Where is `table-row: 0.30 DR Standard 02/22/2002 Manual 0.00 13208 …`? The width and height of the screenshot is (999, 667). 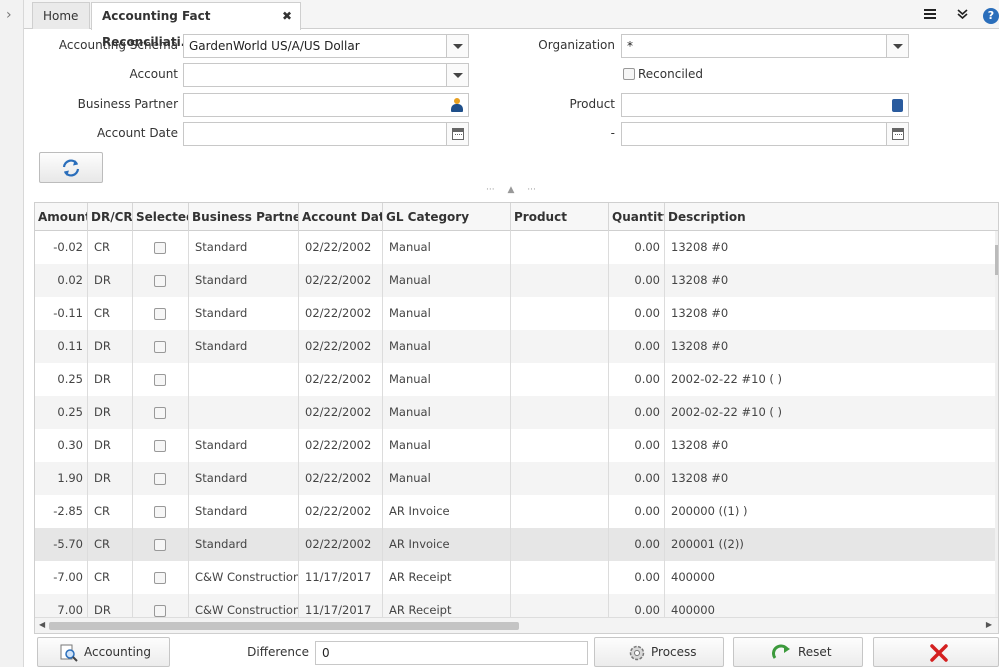
table-row: 0.30 DR Standard 02/22/2002 Manual 0.00 13208 … is located at coordinates (516, 445).